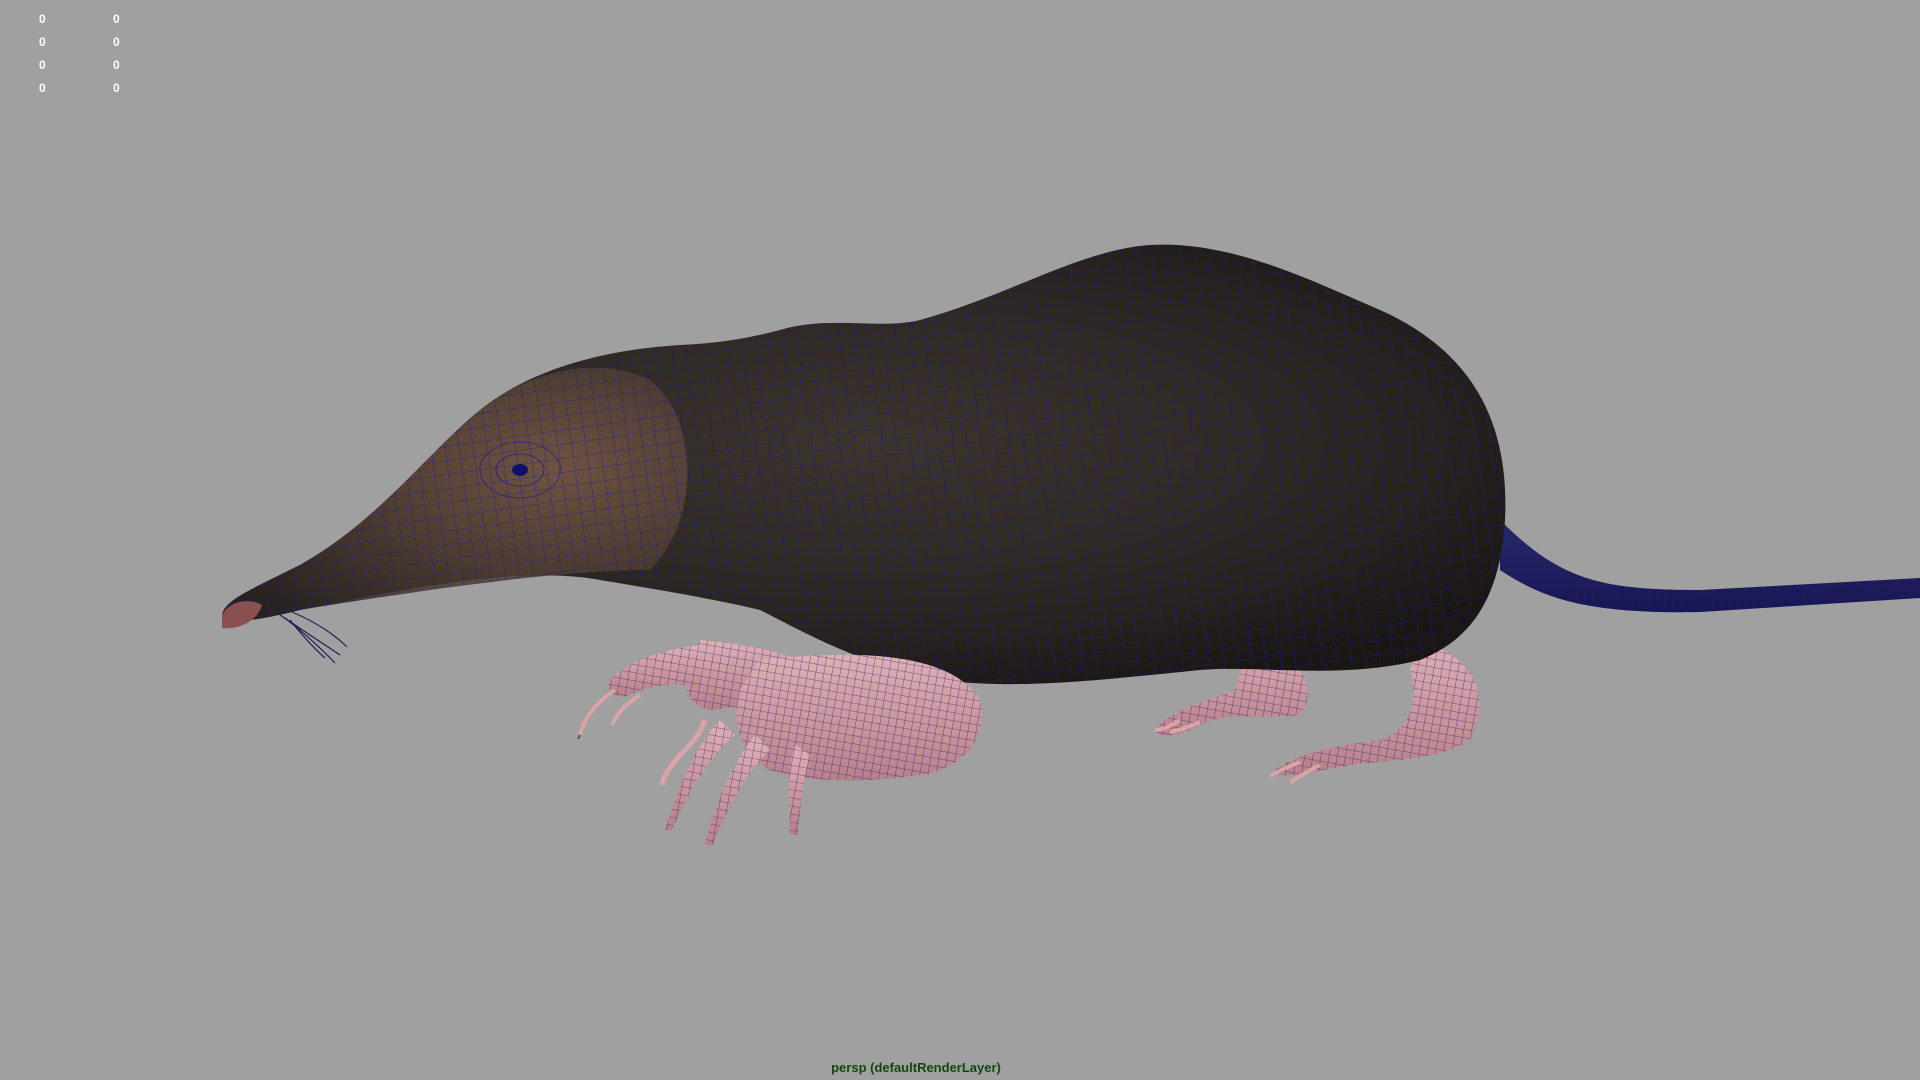  What do you see at coordinates (1710, 566) in the screenshot?
I see `shrew-tail` at bounding box center [1710, 566].